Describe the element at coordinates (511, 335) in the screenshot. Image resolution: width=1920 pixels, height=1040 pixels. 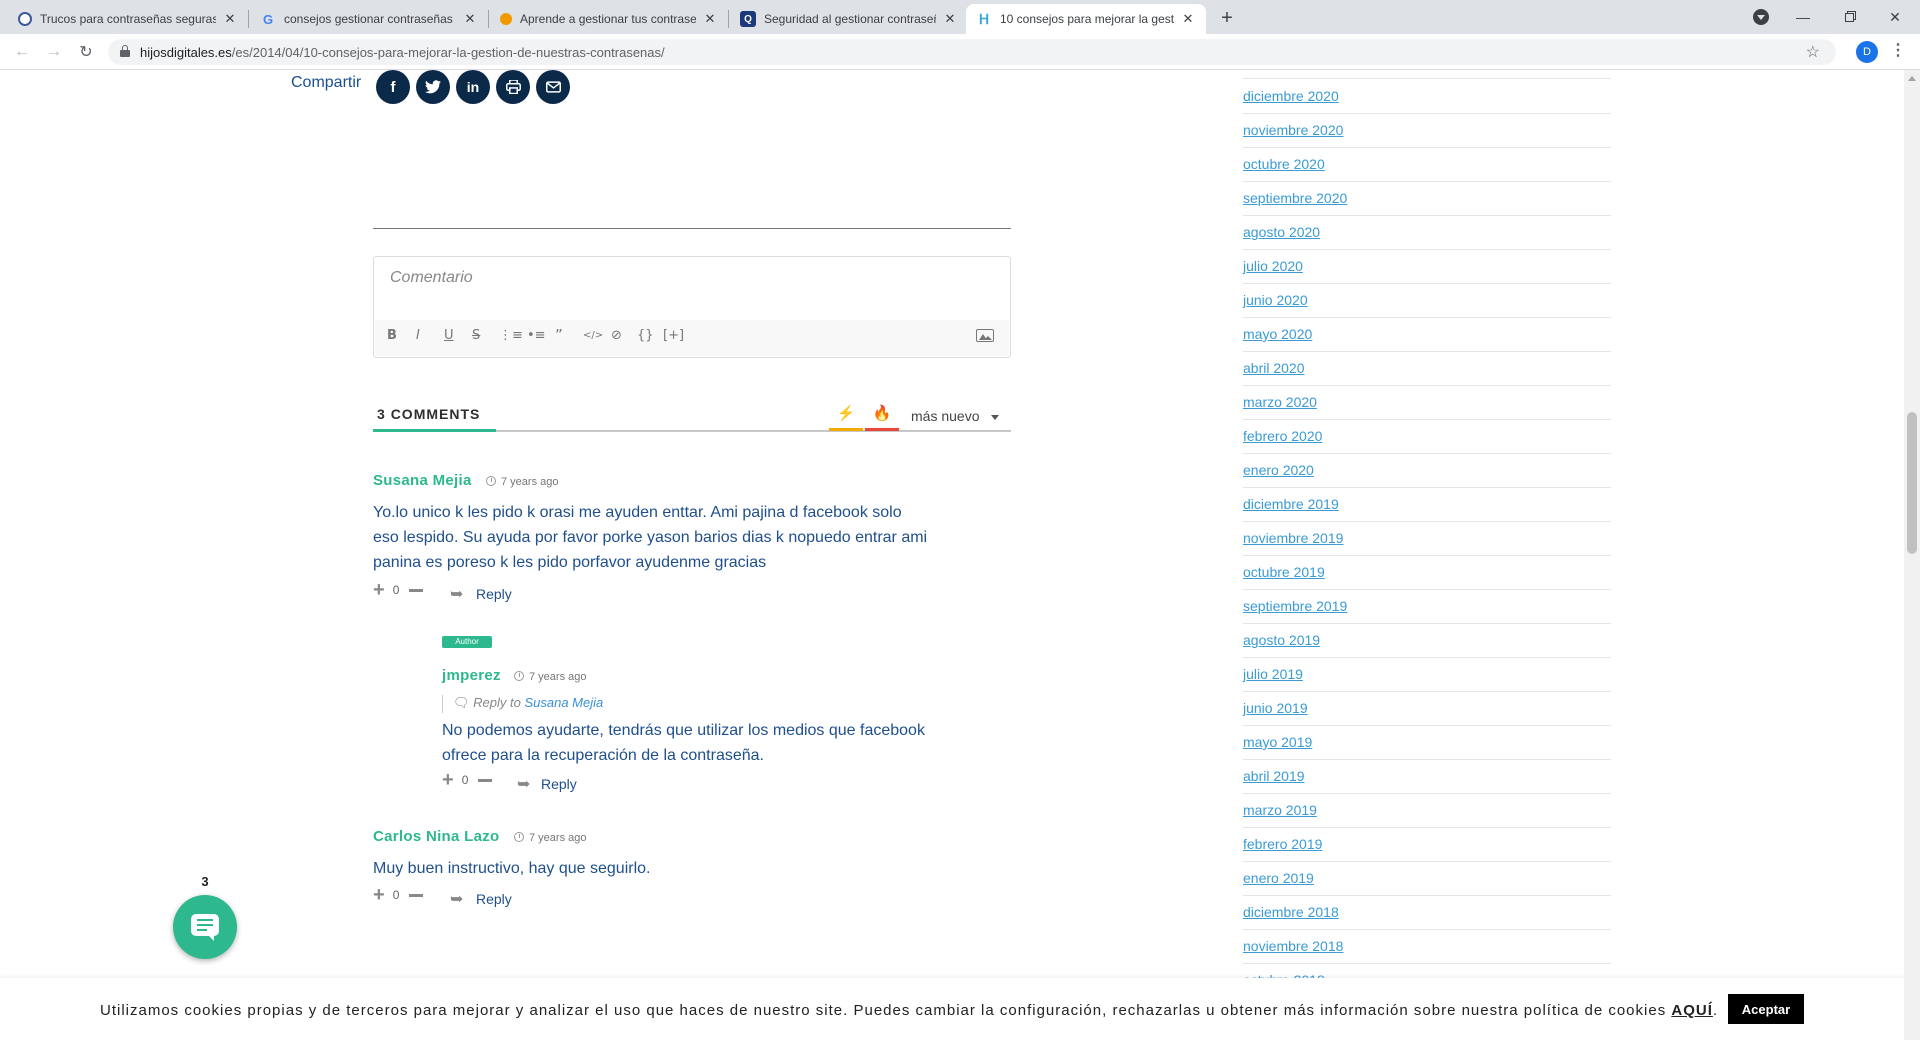
I see `ordered-list-icon: ⋮≡` at that location.